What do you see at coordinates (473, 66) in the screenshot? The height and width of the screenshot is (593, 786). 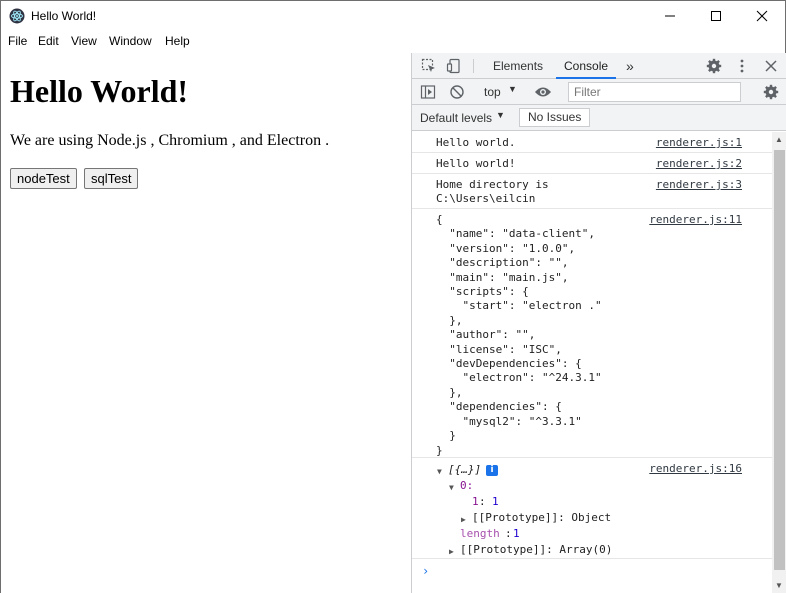 I see `tab-divider` at bounding box center [473, 66].